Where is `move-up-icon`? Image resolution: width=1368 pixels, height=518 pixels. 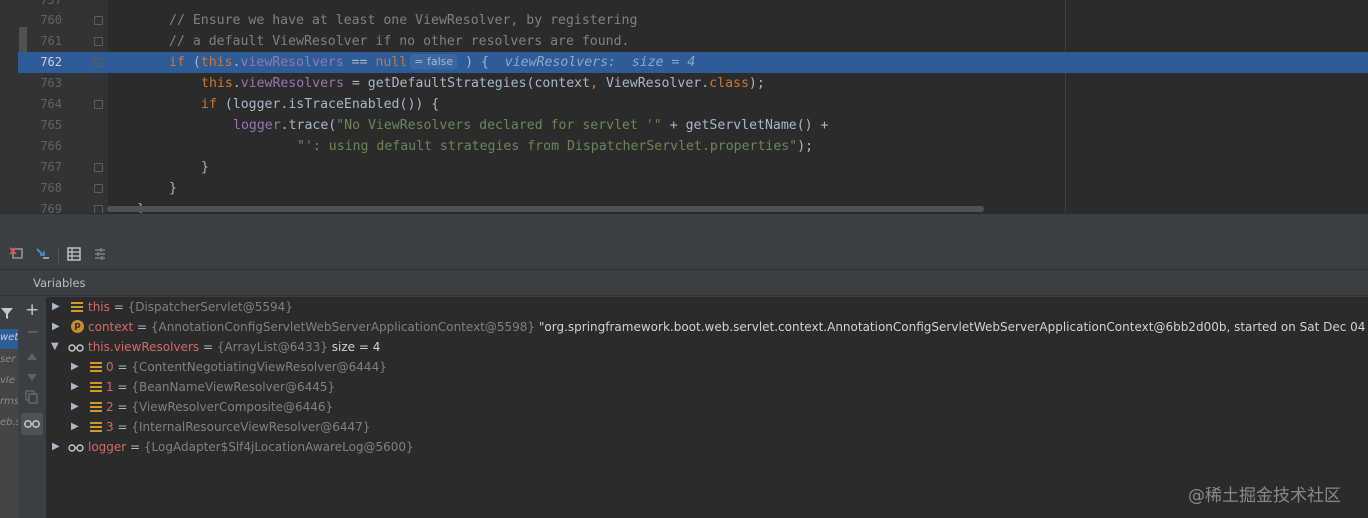 move-up-icon is located at coordinates (32, 355).